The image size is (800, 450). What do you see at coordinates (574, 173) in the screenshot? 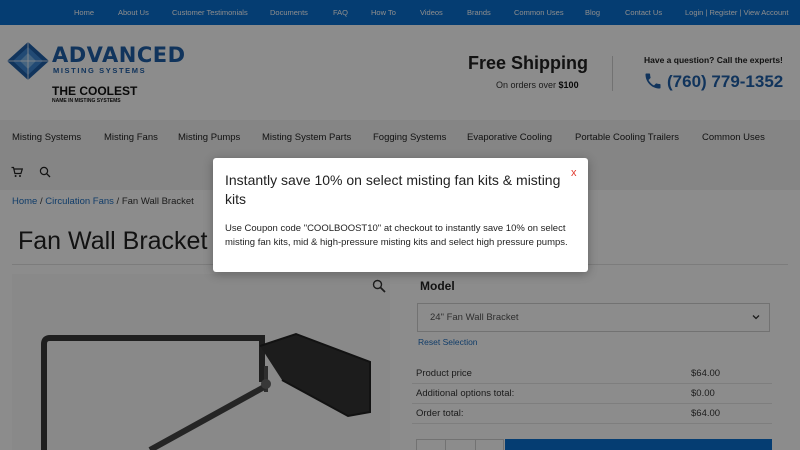
I see `modal-close-button: x` at bounding box center [574, 173].